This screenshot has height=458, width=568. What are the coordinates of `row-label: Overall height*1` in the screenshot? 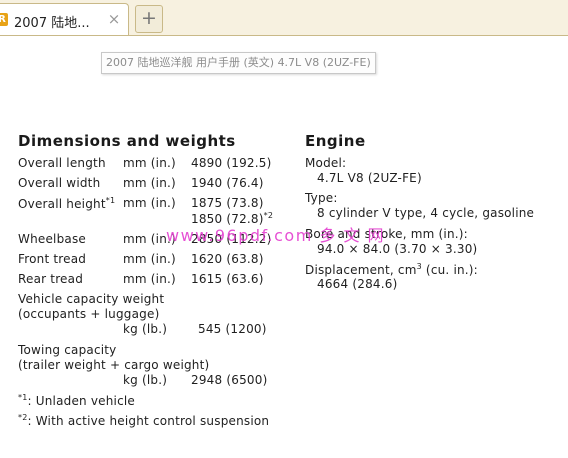 It's located at (66, 203).